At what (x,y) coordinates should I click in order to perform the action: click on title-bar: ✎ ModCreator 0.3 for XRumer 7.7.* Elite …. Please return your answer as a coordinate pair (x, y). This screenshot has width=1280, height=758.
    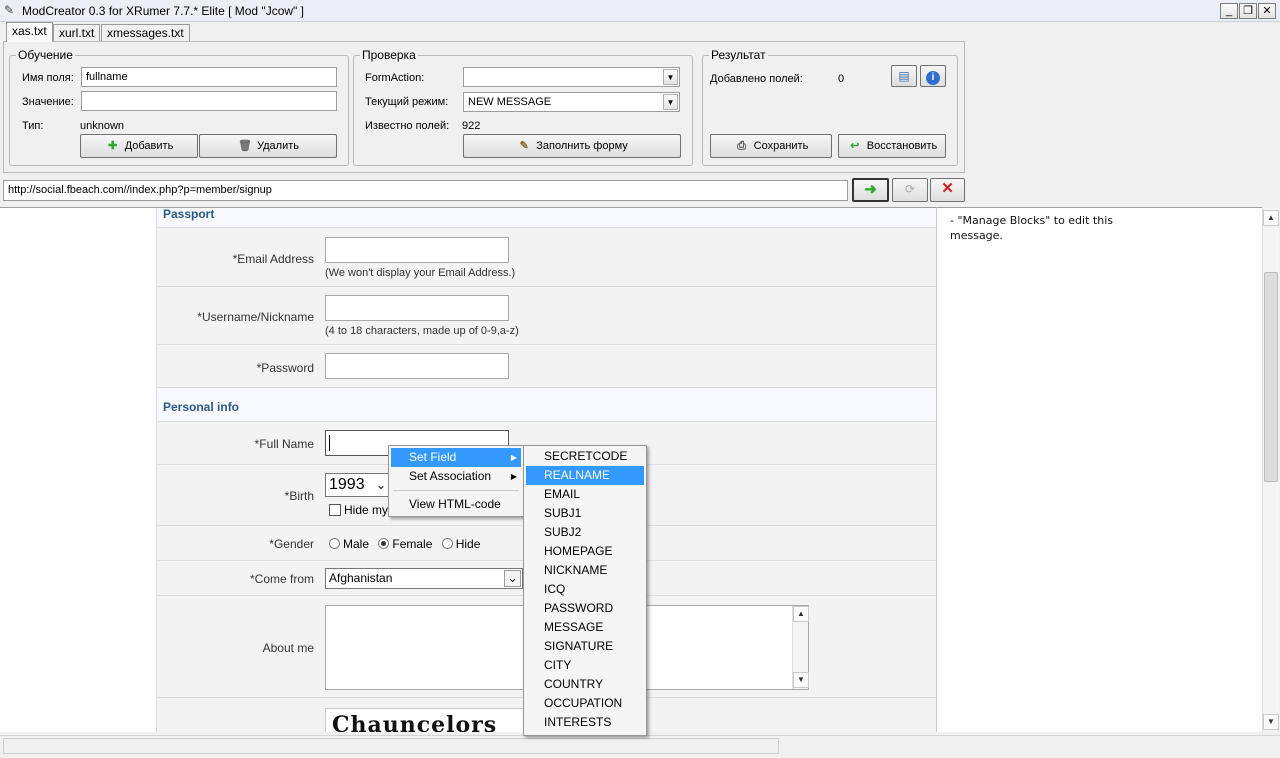
    Looking at the image, I should click on (640, 11).